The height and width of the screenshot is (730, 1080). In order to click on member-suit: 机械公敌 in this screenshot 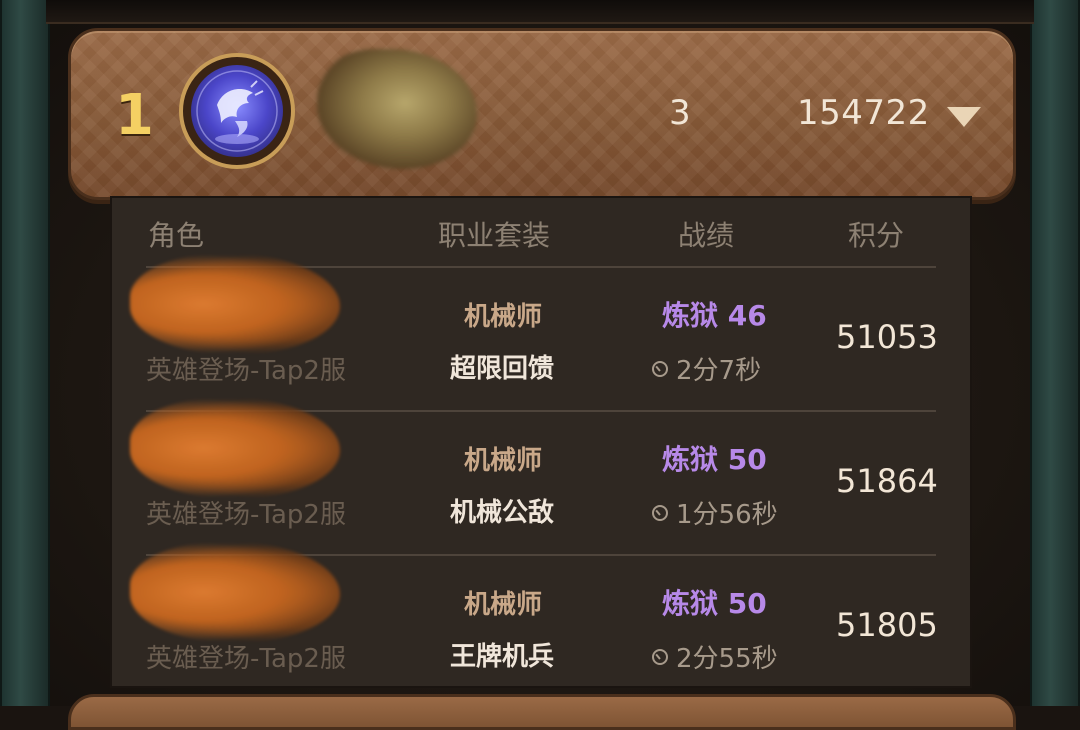, I will do `click(502, 513)`.